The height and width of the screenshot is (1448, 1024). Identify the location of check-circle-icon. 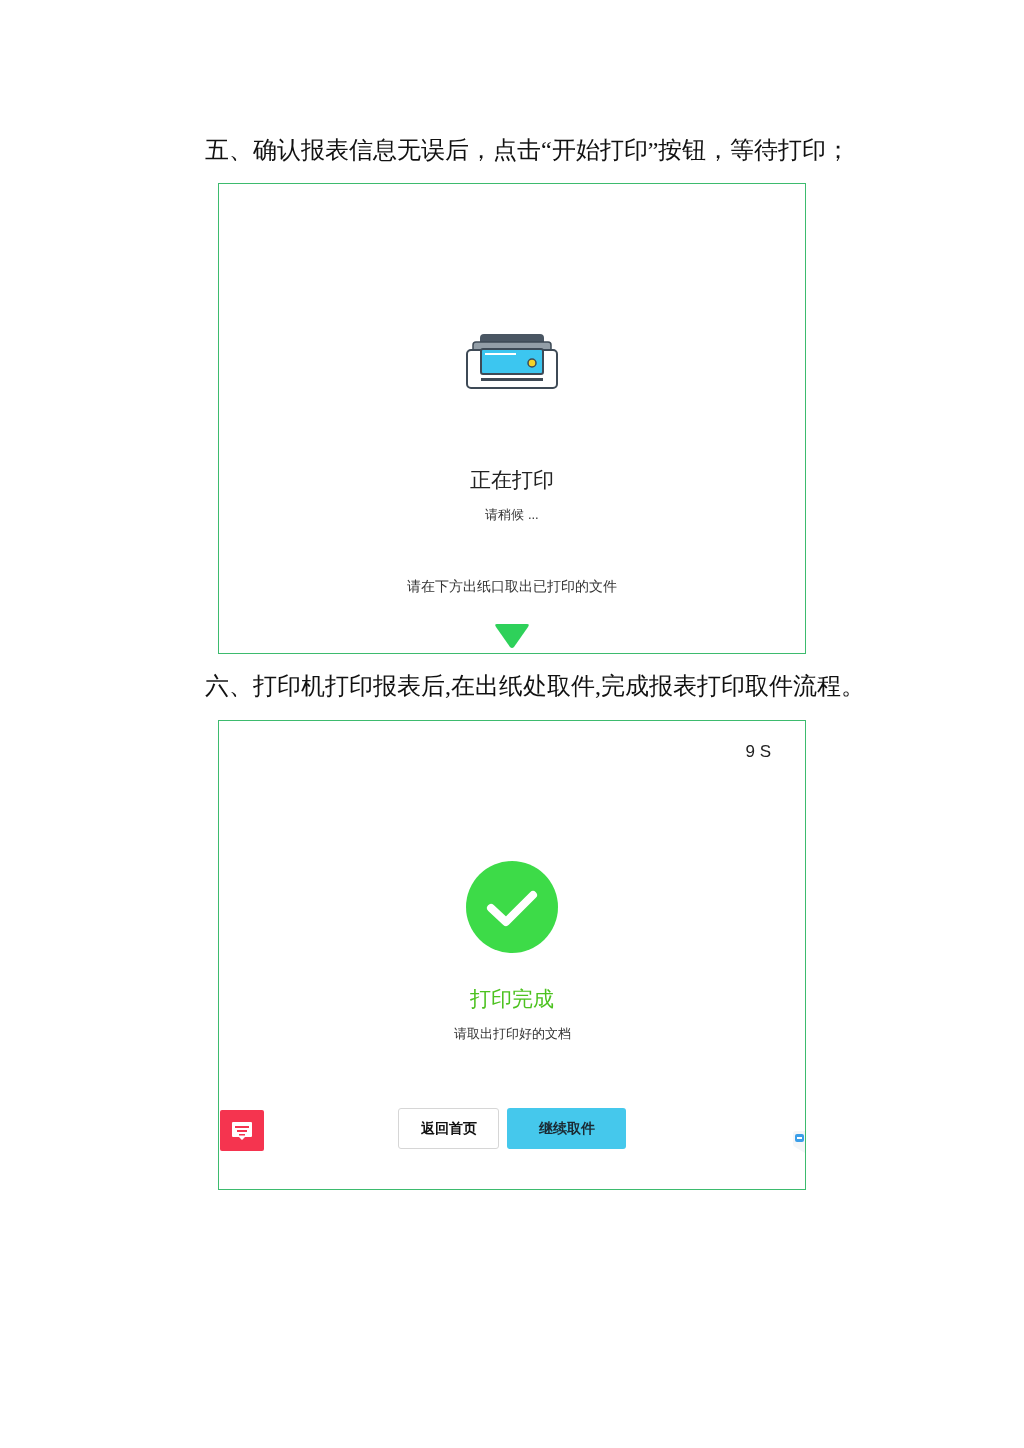
(512, 907).